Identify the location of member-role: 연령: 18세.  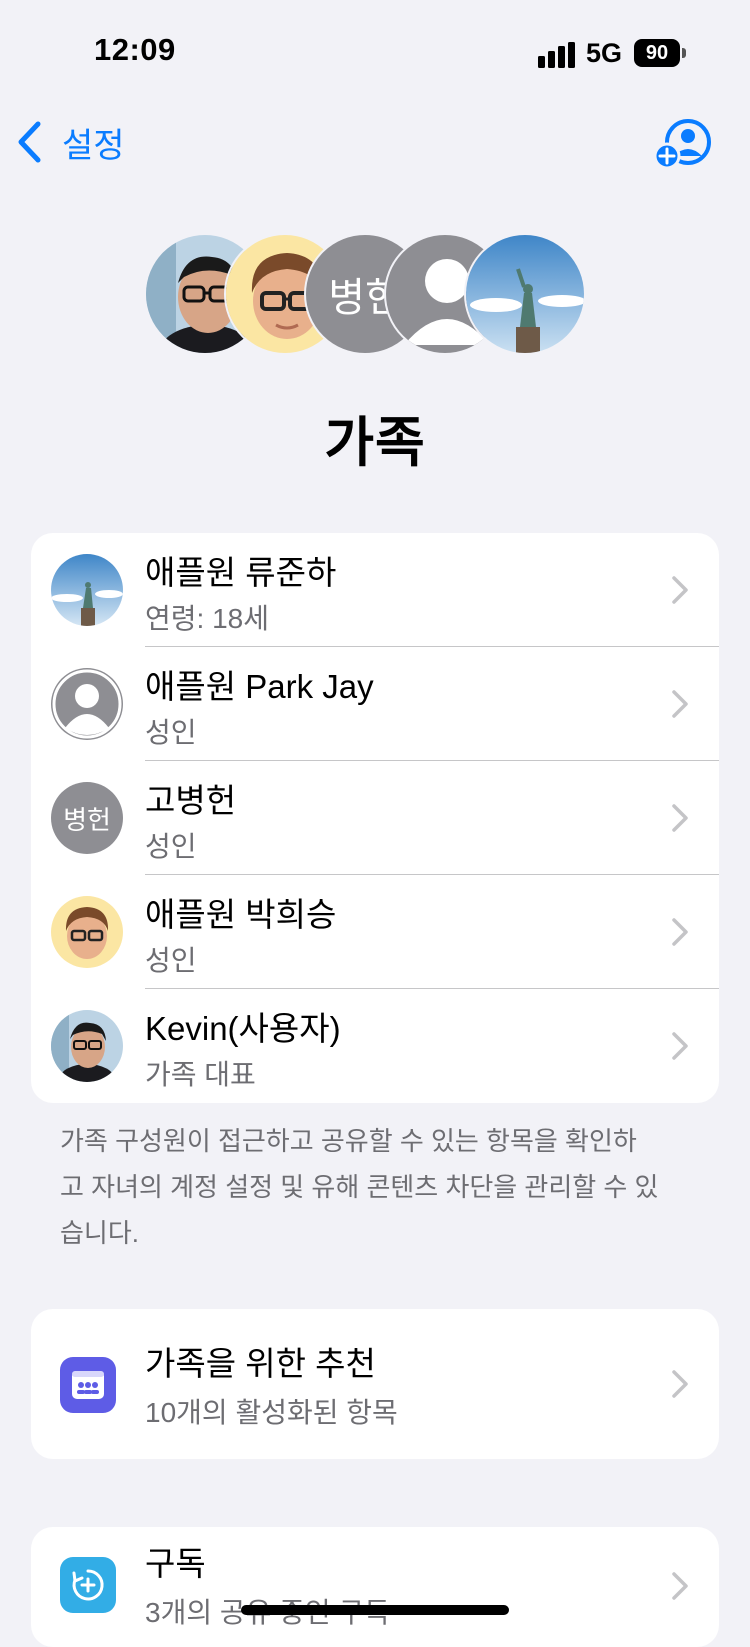
(207, 618).